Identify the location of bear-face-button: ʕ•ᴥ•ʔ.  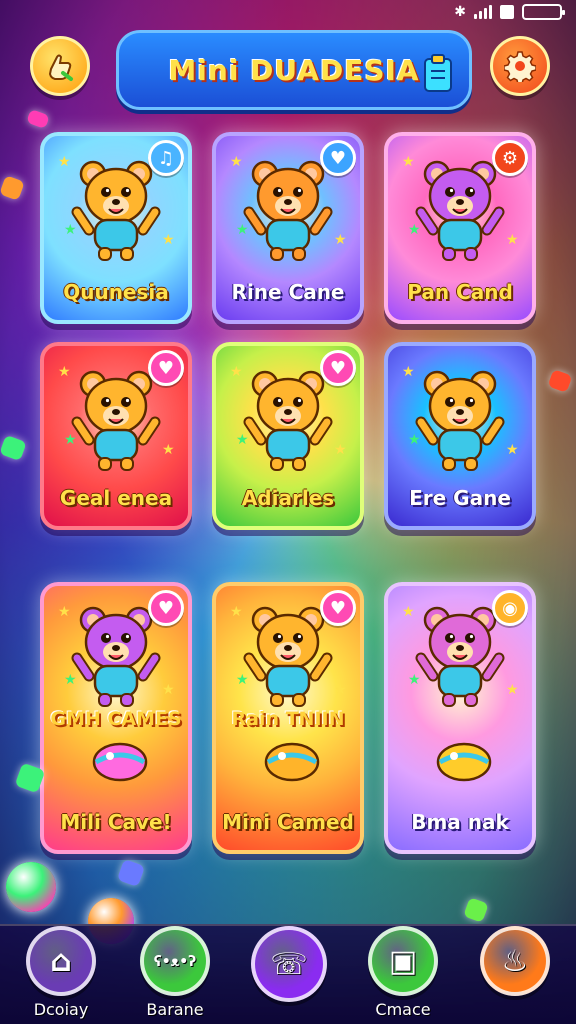
(175, 961).